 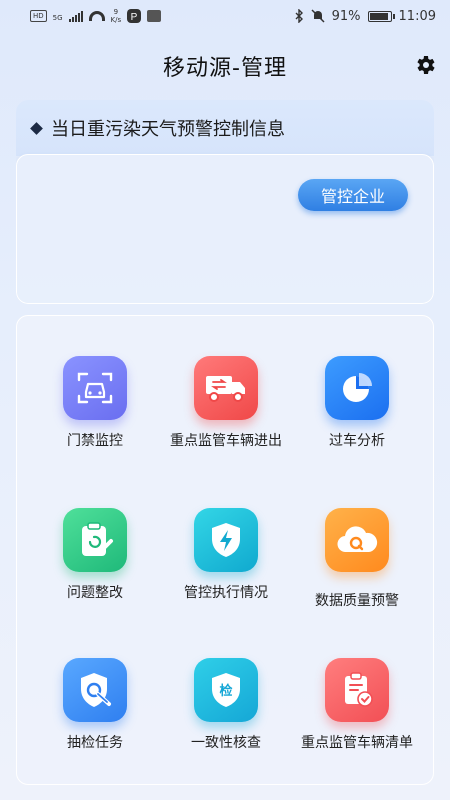 I want to click on truck-icon, so click(x=225, y=389).